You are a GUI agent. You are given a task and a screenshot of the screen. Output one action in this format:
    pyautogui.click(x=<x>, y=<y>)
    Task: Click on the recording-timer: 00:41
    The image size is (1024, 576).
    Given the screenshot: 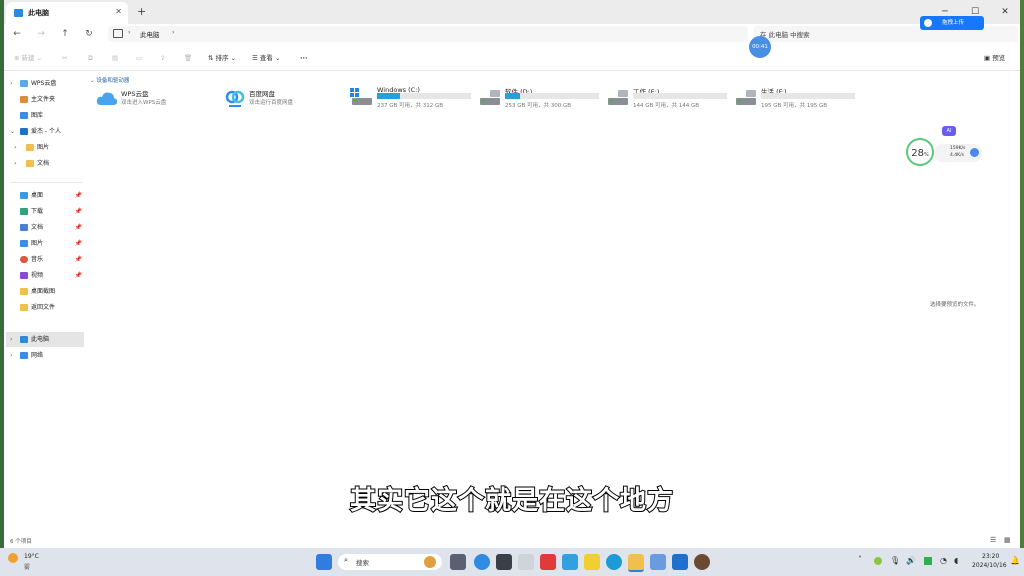 What is the action you would take?
    pyautogui.click(x=760, y=47)
    